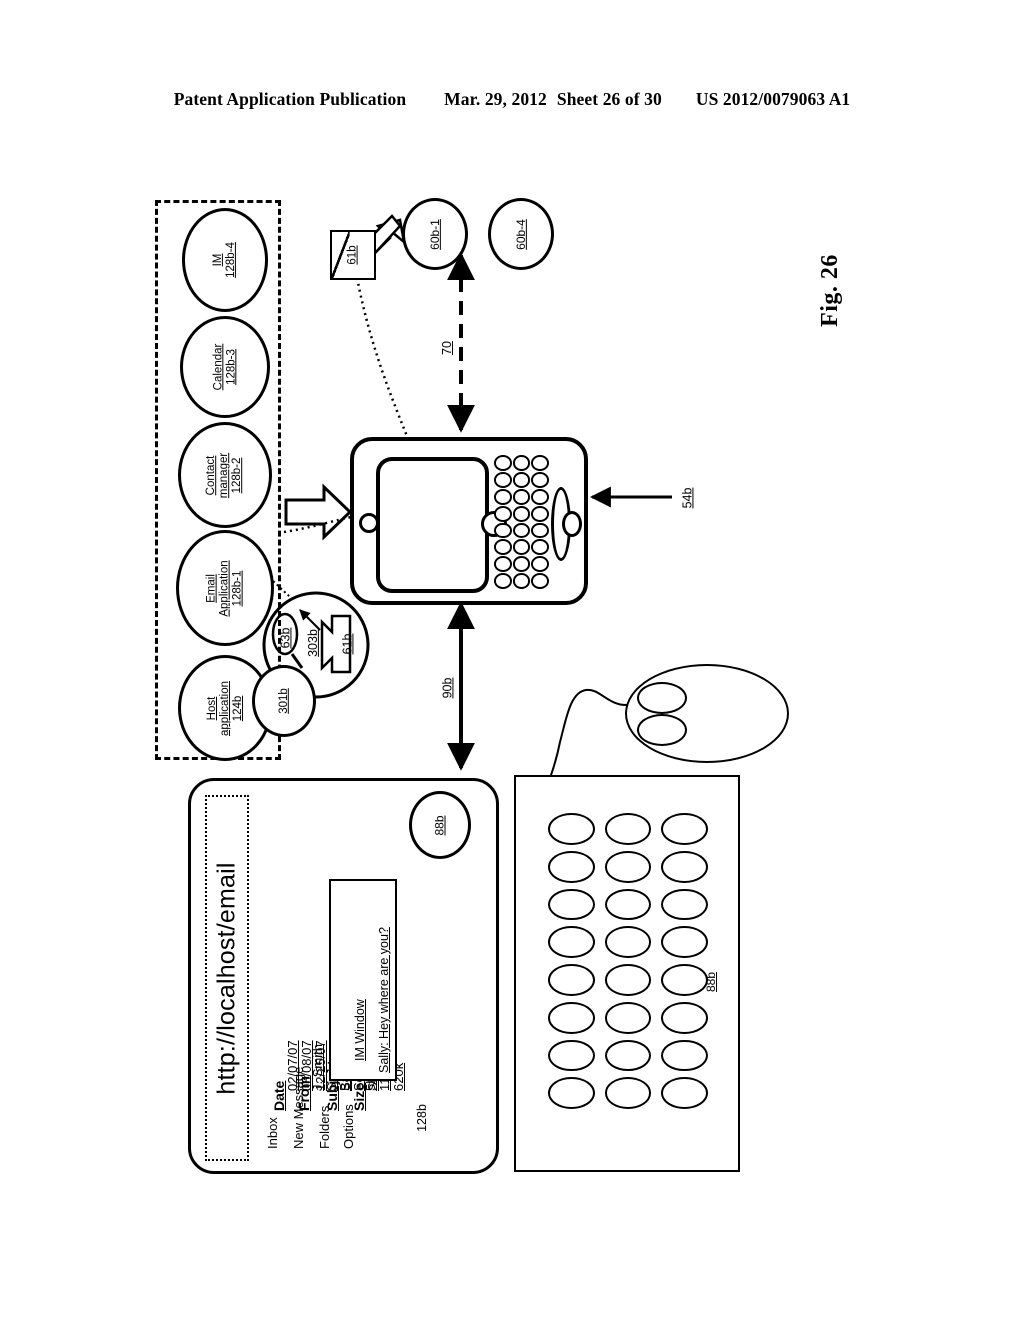 This screenshot has height=1320, width=1024. What do you see at coordinates (435, 234) in the screenshot?
I see `node-60b-1: 60b-1` at bounding box center [435, 234].